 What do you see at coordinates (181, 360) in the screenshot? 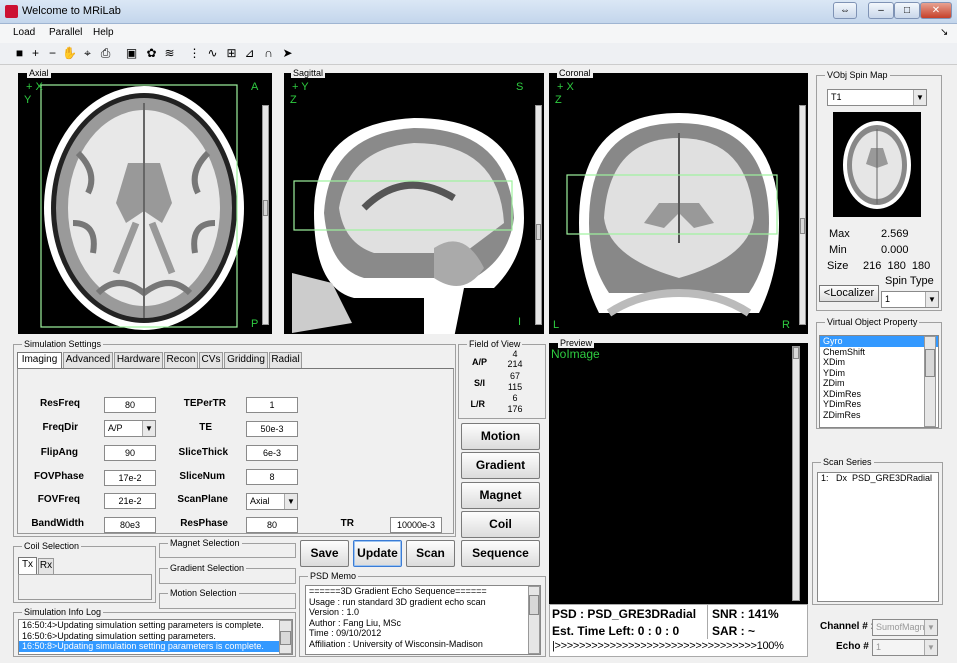
I see `tab-recon: Recon` at bounding box center [181, 360].